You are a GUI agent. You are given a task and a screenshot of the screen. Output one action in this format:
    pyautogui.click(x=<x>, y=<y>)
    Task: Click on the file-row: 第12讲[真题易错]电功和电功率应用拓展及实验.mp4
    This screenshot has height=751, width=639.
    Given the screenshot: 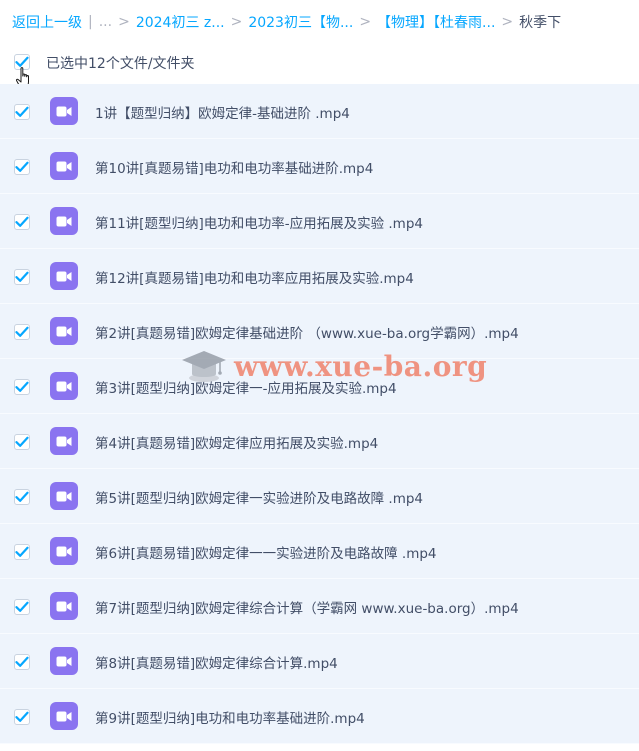 What is the action you would take?
    pyautogui.click(x=319, y=276)
    